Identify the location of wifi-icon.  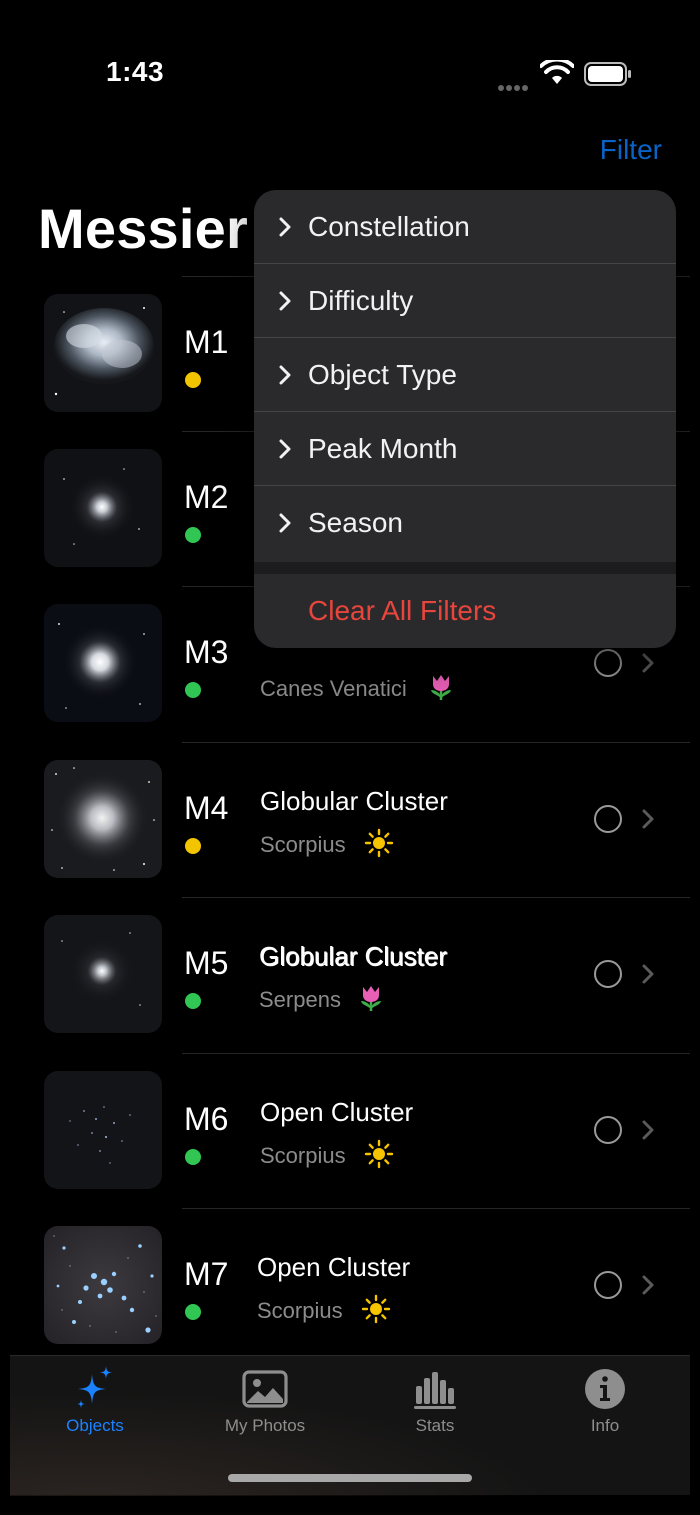
(557, 72).